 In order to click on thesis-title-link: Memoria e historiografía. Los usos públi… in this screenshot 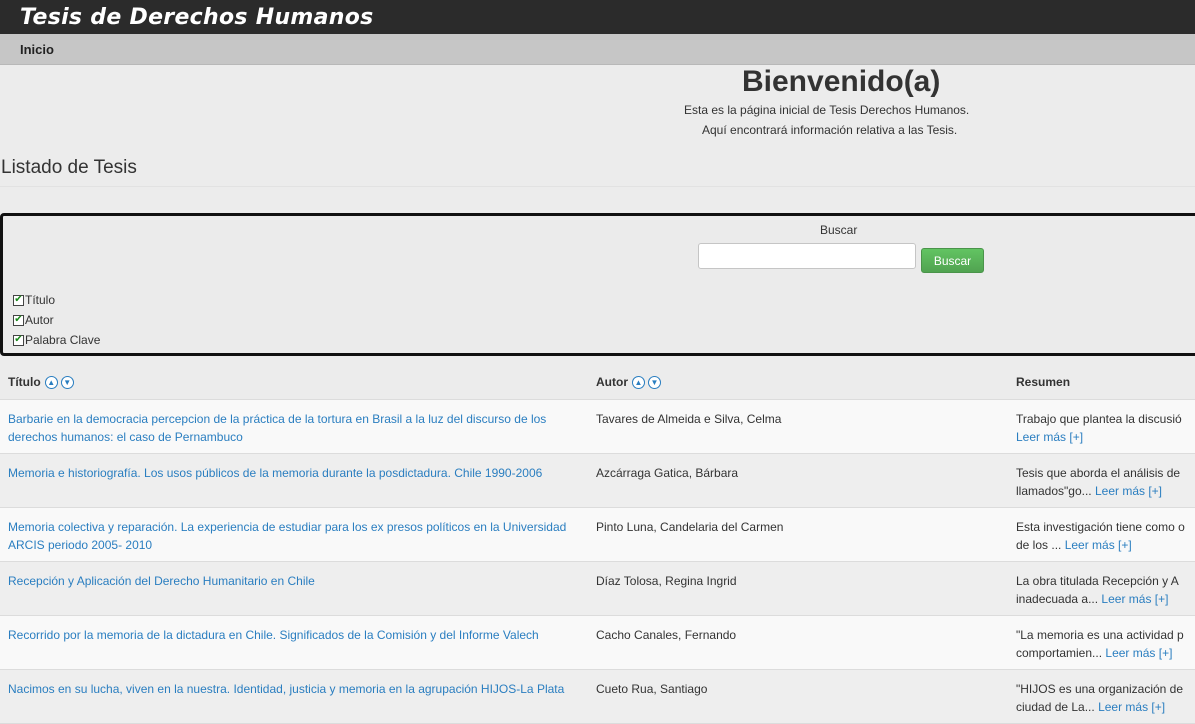, I will do `click(295, 473)`.